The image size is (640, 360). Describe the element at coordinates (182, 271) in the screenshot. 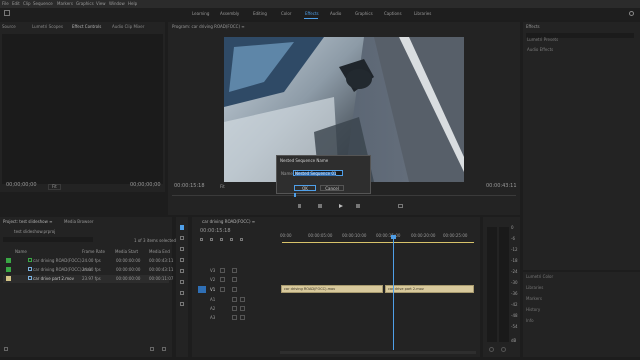

I see `slip-tool-icon` at that location.